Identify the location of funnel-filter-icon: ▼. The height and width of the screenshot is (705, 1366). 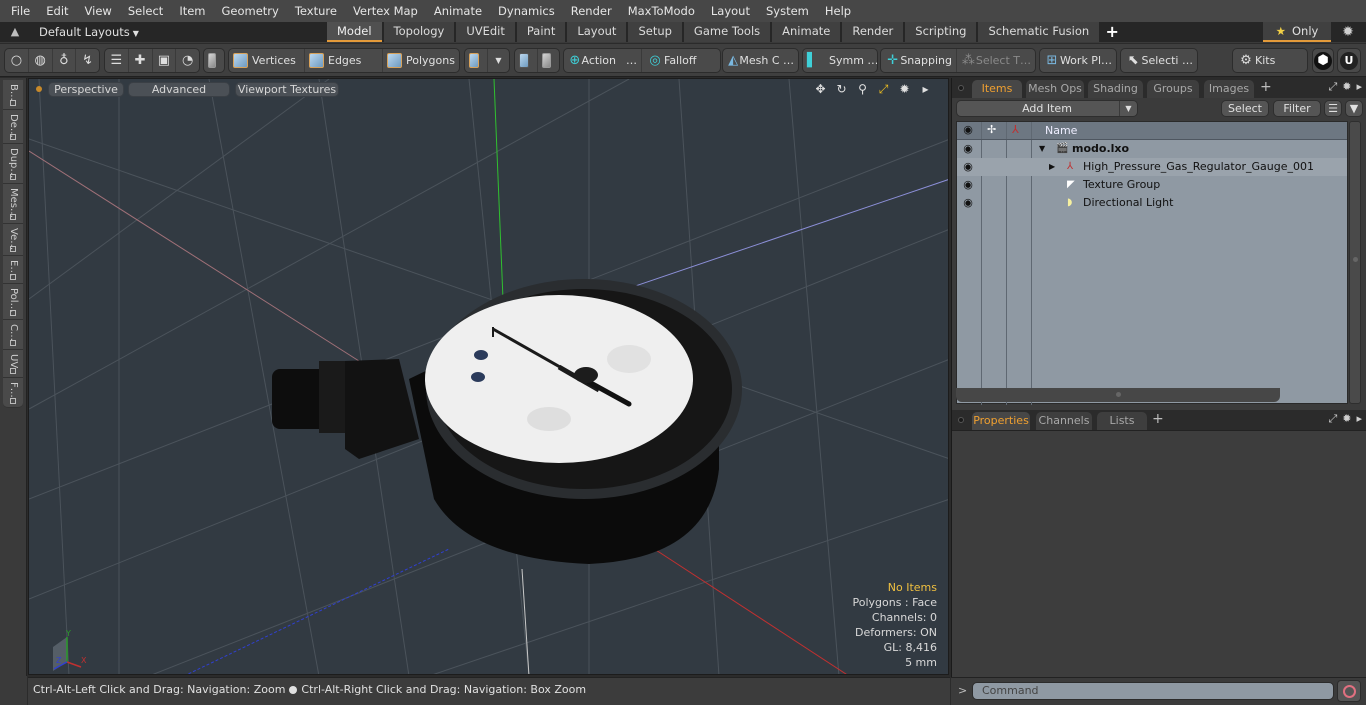
(1354, 108).